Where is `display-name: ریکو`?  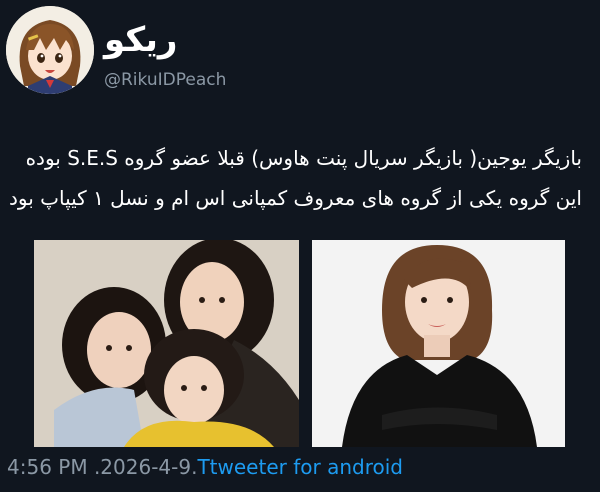 display-name: ریکو is located at coordinates (140, 40).